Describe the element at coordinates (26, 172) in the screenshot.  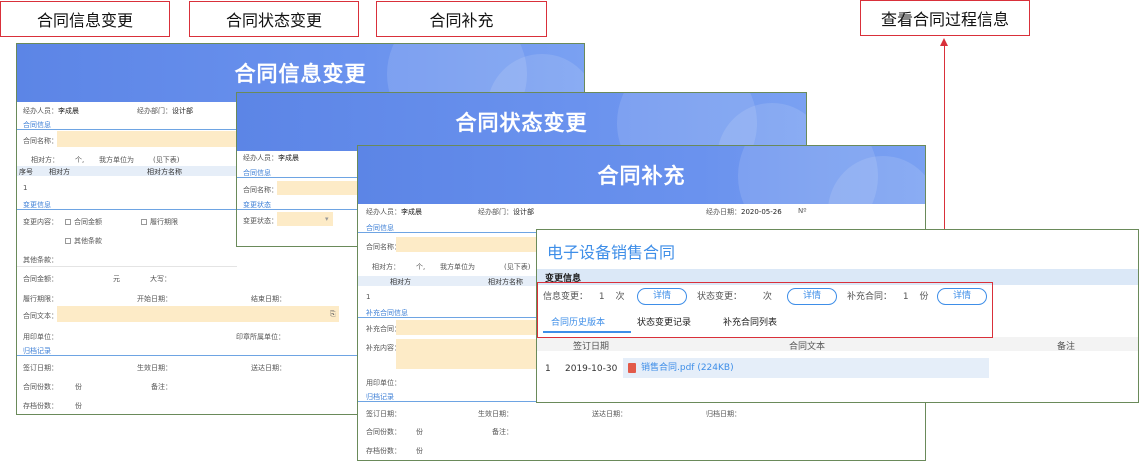
I see `th-no: 序号` at that location.